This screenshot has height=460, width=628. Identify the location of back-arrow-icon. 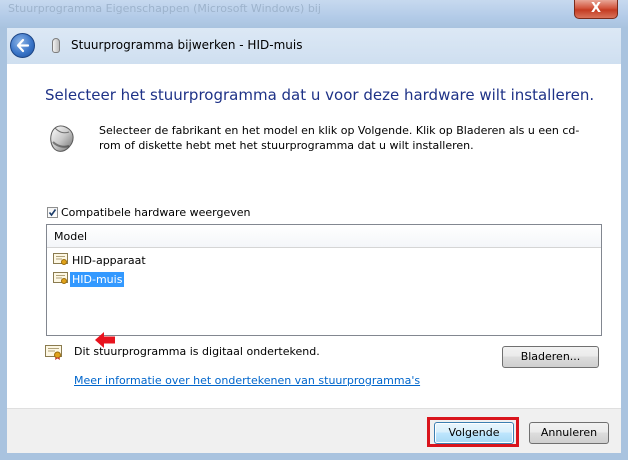
(23, 45).